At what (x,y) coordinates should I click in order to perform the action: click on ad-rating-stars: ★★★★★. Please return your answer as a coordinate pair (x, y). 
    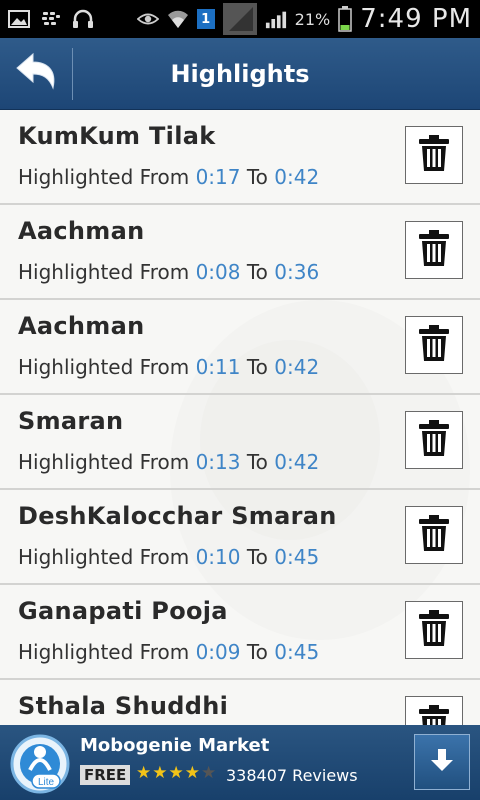
    Looking at the image, I should click on (176, 773).